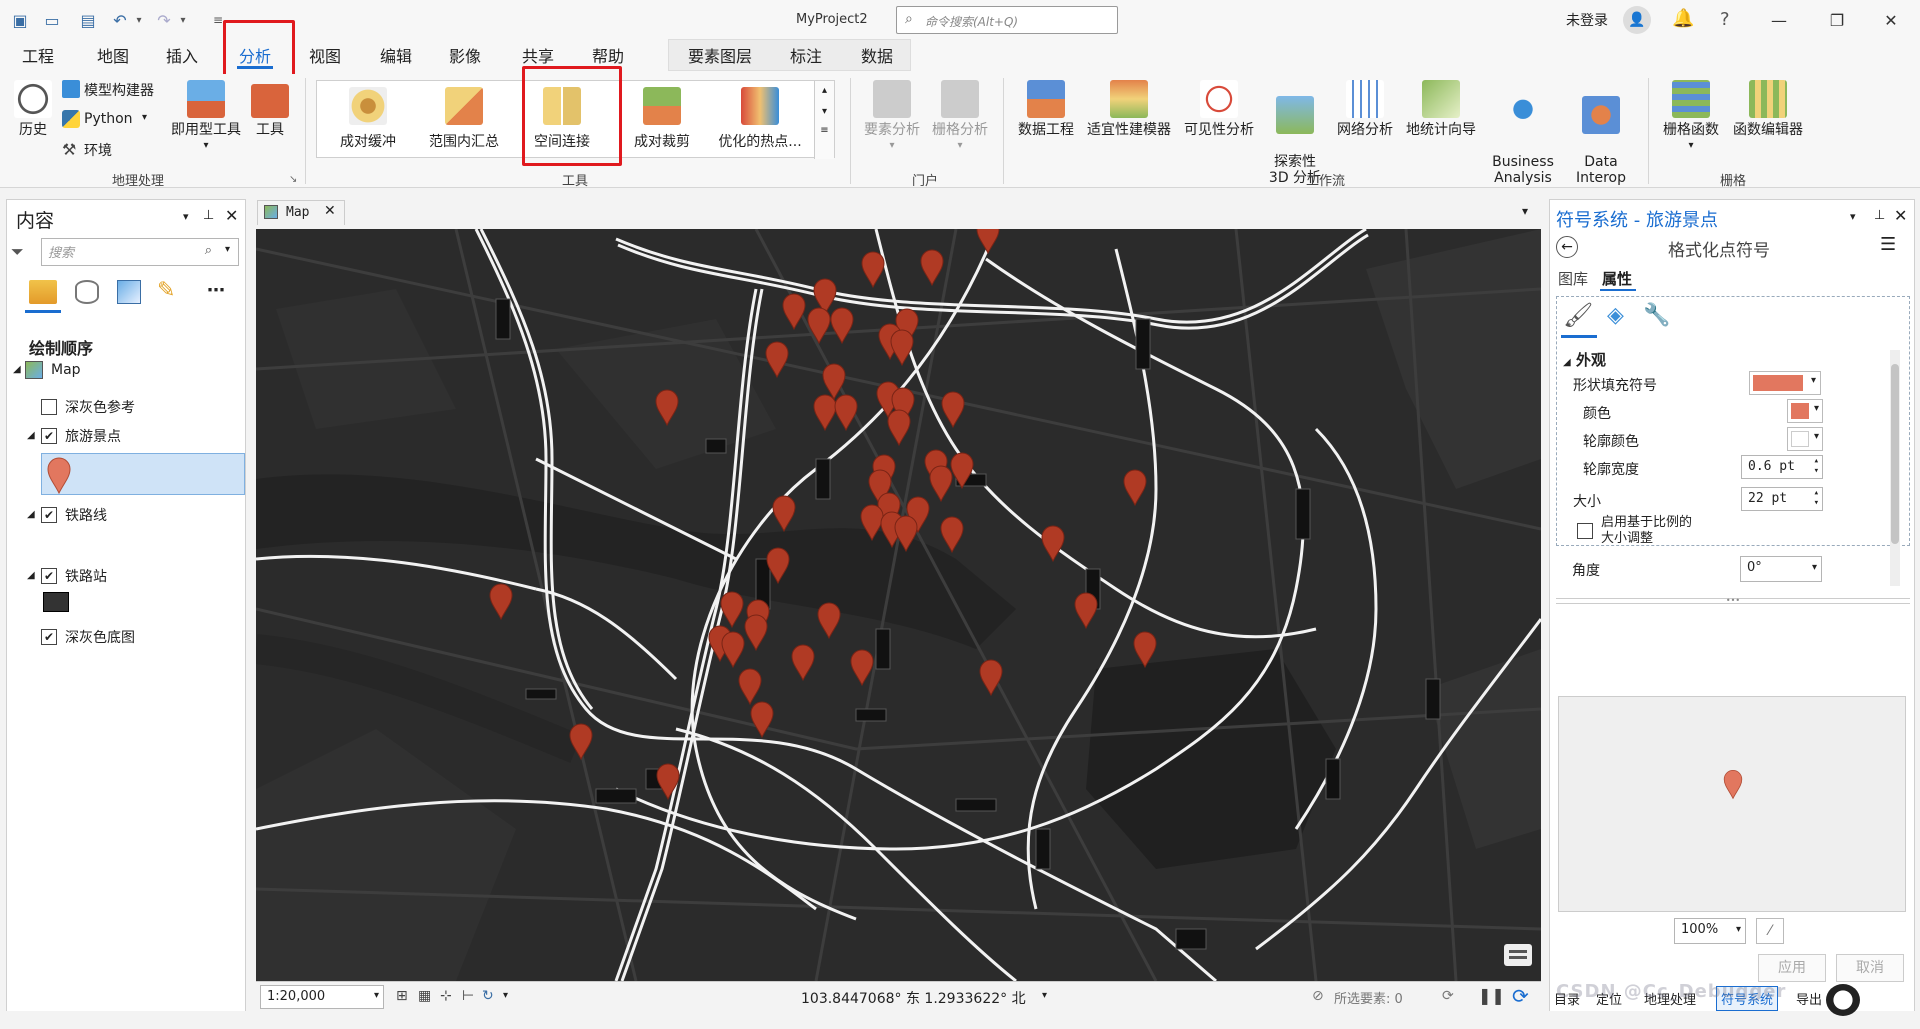  What do you see at coordinates (100, 637) in the screenshot?
I see `layer-dark-gray-basemap: 深灰色底图` at bounding box center [100, 637].